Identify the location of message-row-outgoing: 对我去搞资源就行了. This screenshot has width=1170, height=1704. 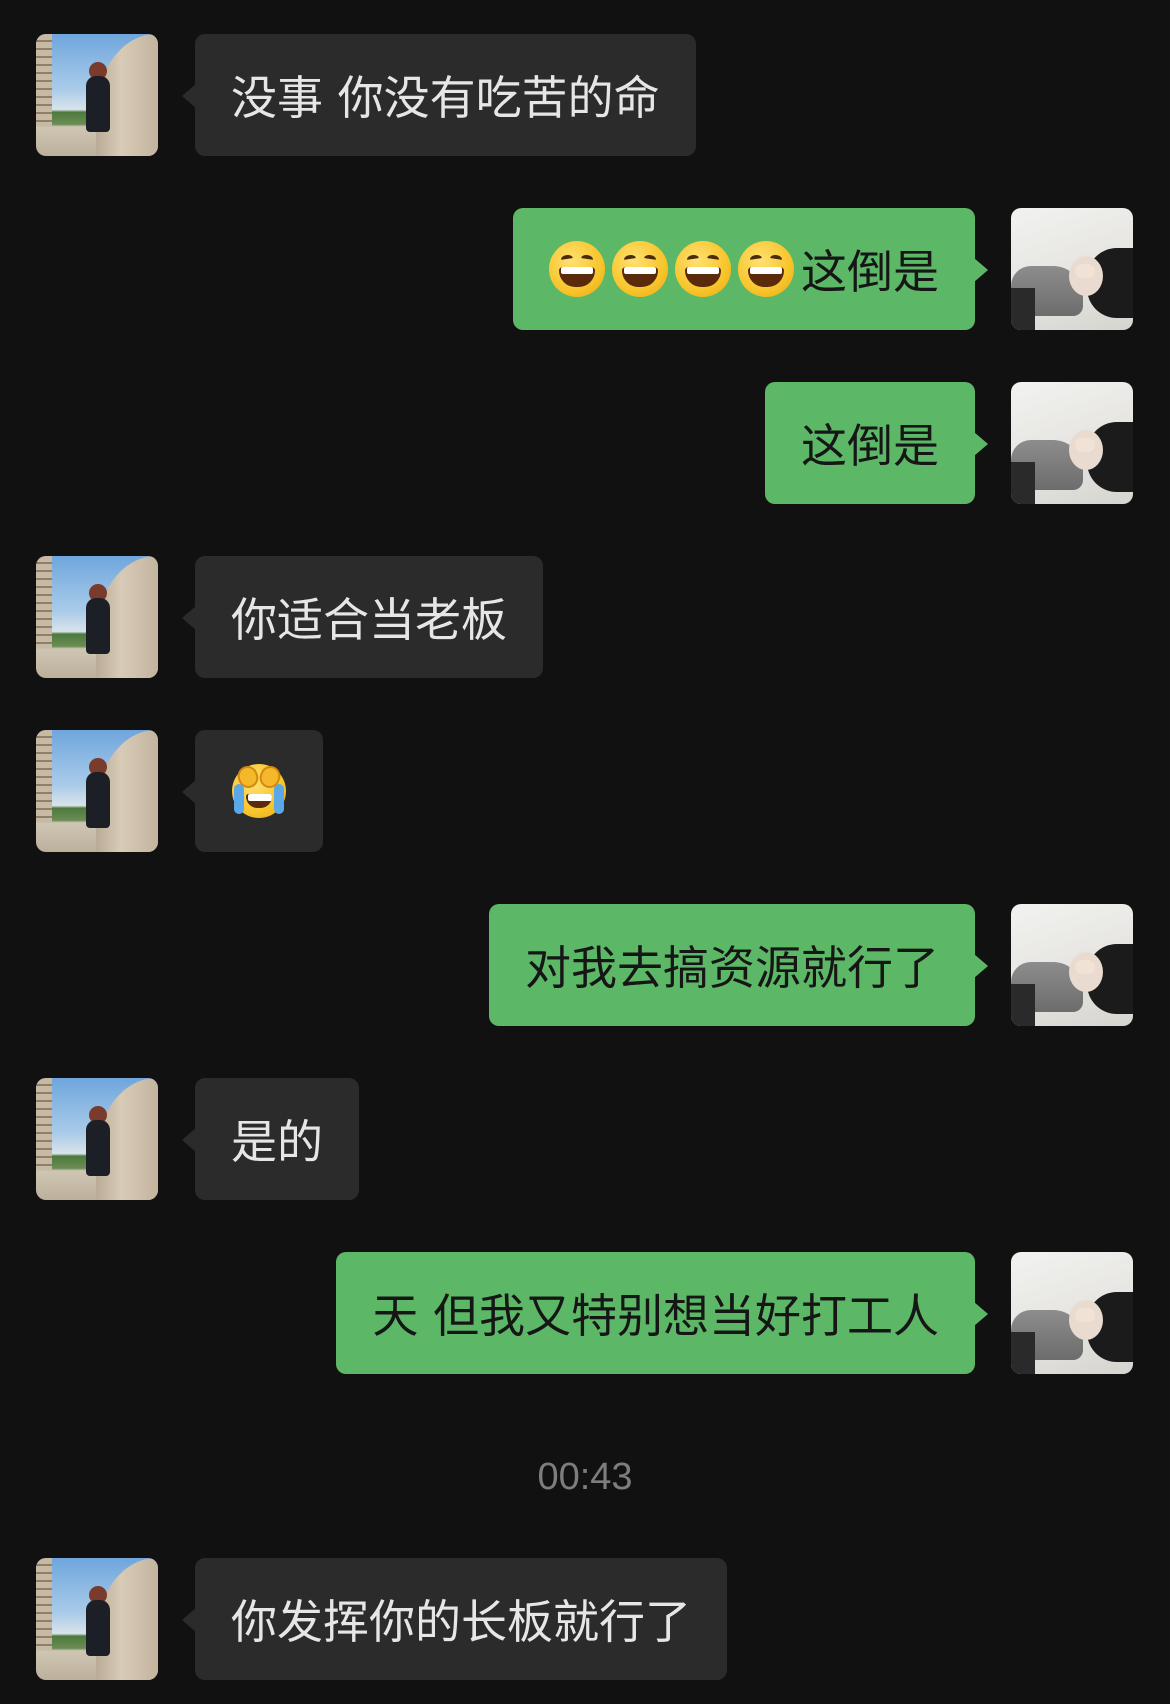
(585, 966).